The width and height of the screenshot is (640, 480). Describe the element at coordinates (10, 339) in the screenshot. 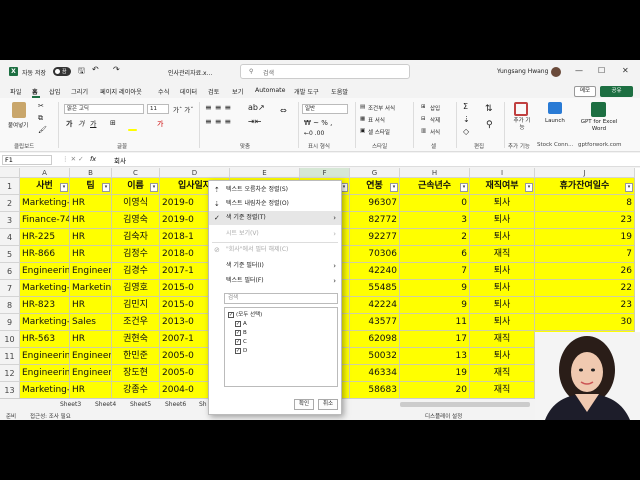

I see `row-header: 10` at that location.